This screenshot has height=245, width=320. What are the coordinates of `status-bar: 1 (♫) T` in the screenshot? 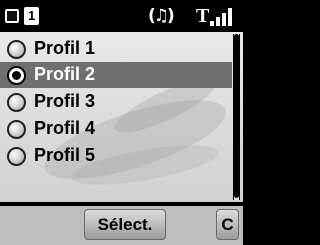 It's located at (121, 16).